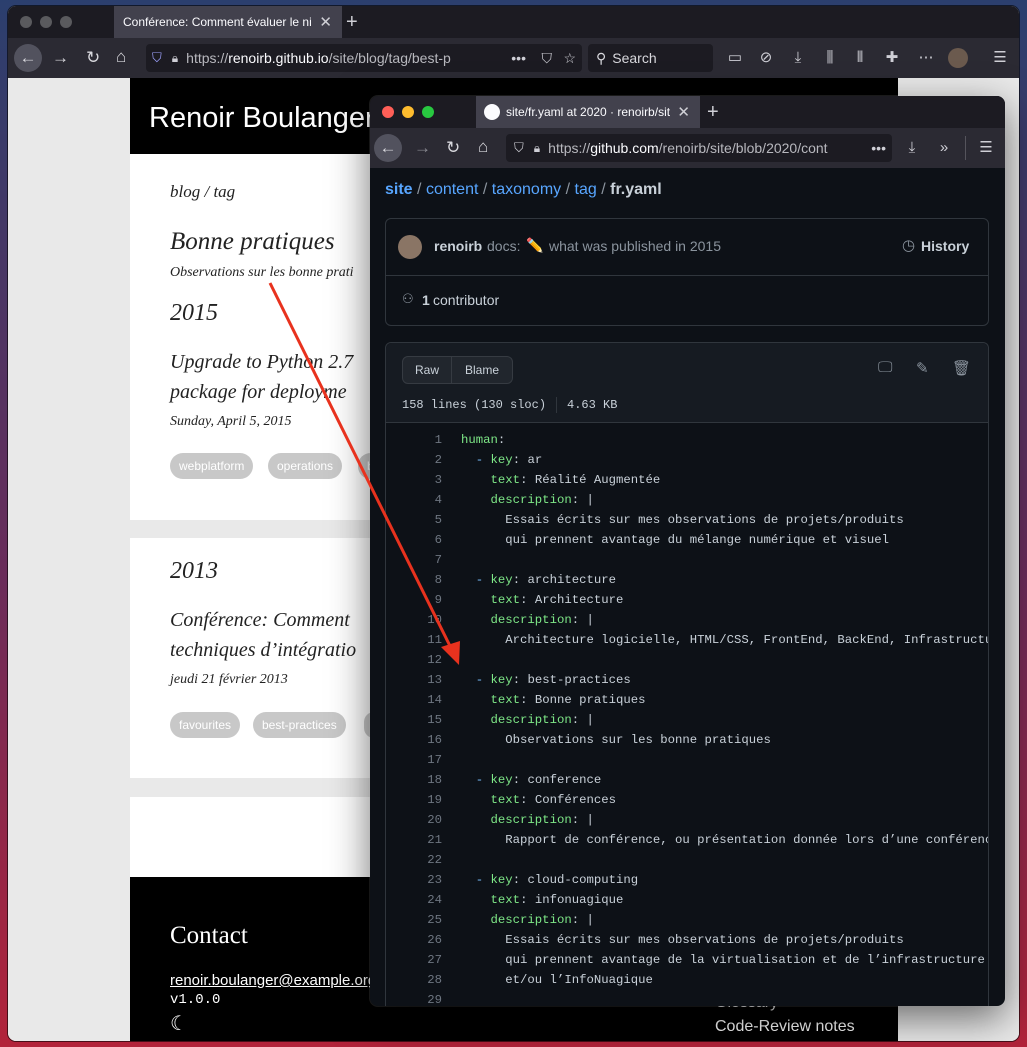  I want to click on line-number: 22, so click(414, 860).